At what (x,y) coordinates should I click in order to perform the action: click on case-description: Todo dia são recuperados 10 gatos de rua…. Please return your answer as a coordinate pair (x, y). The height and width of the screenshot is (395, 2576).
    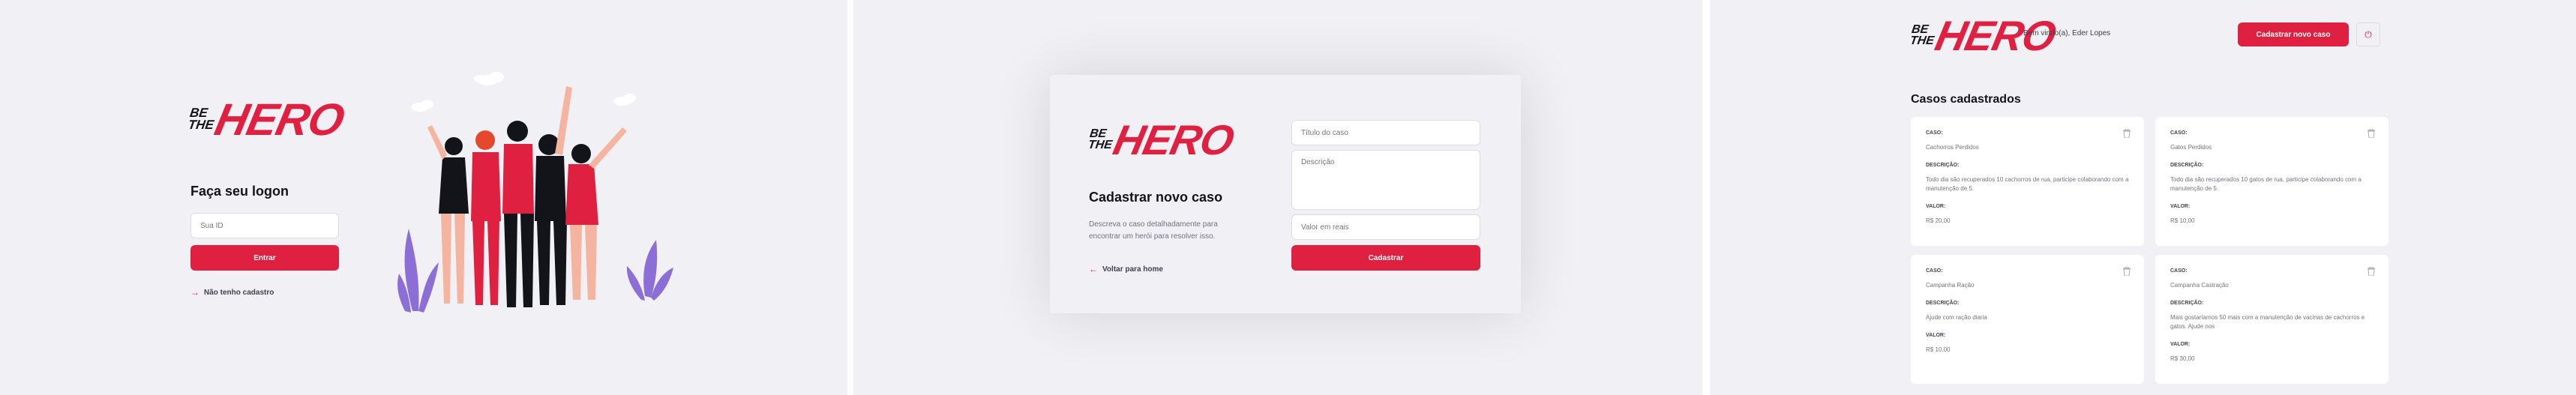
    Looking at the image, I should click on (2266, 184).